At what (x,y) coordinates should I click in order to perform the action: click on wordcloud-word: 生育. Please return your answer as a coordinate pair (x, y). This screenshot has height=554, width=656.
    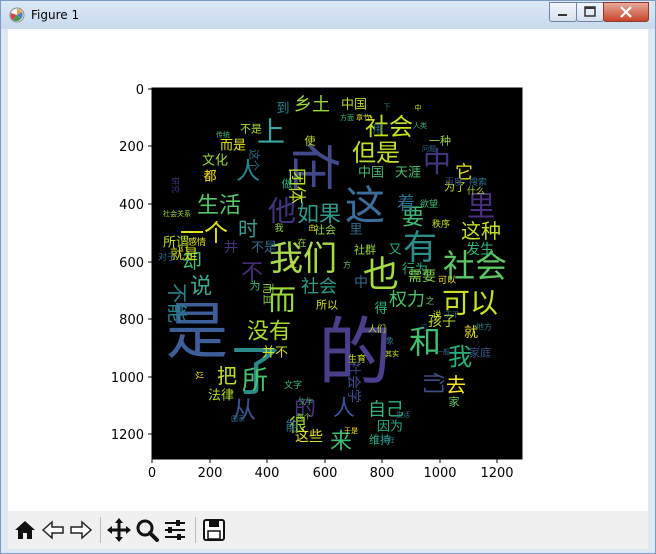
    Looking at the image, I should click on (357, 359).